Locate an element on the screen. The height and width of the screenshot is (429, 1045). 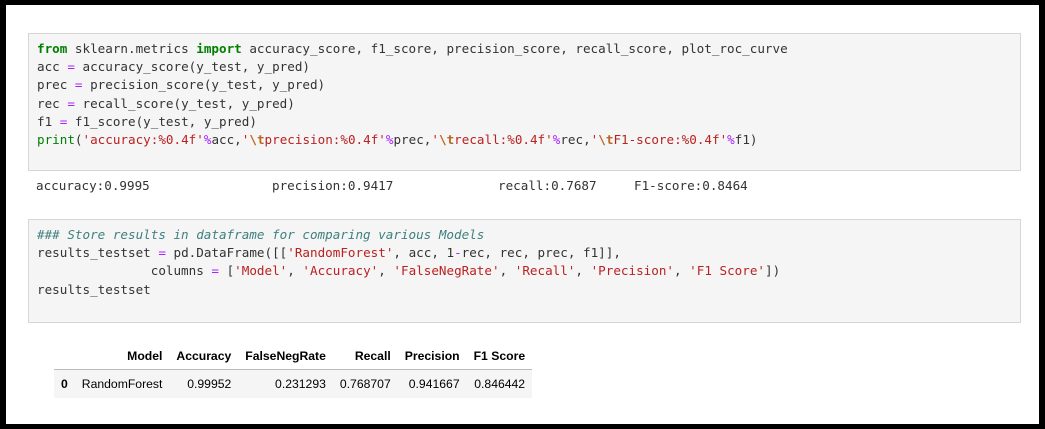
cell-model: RandomForest is located at coordinates (122, 384).